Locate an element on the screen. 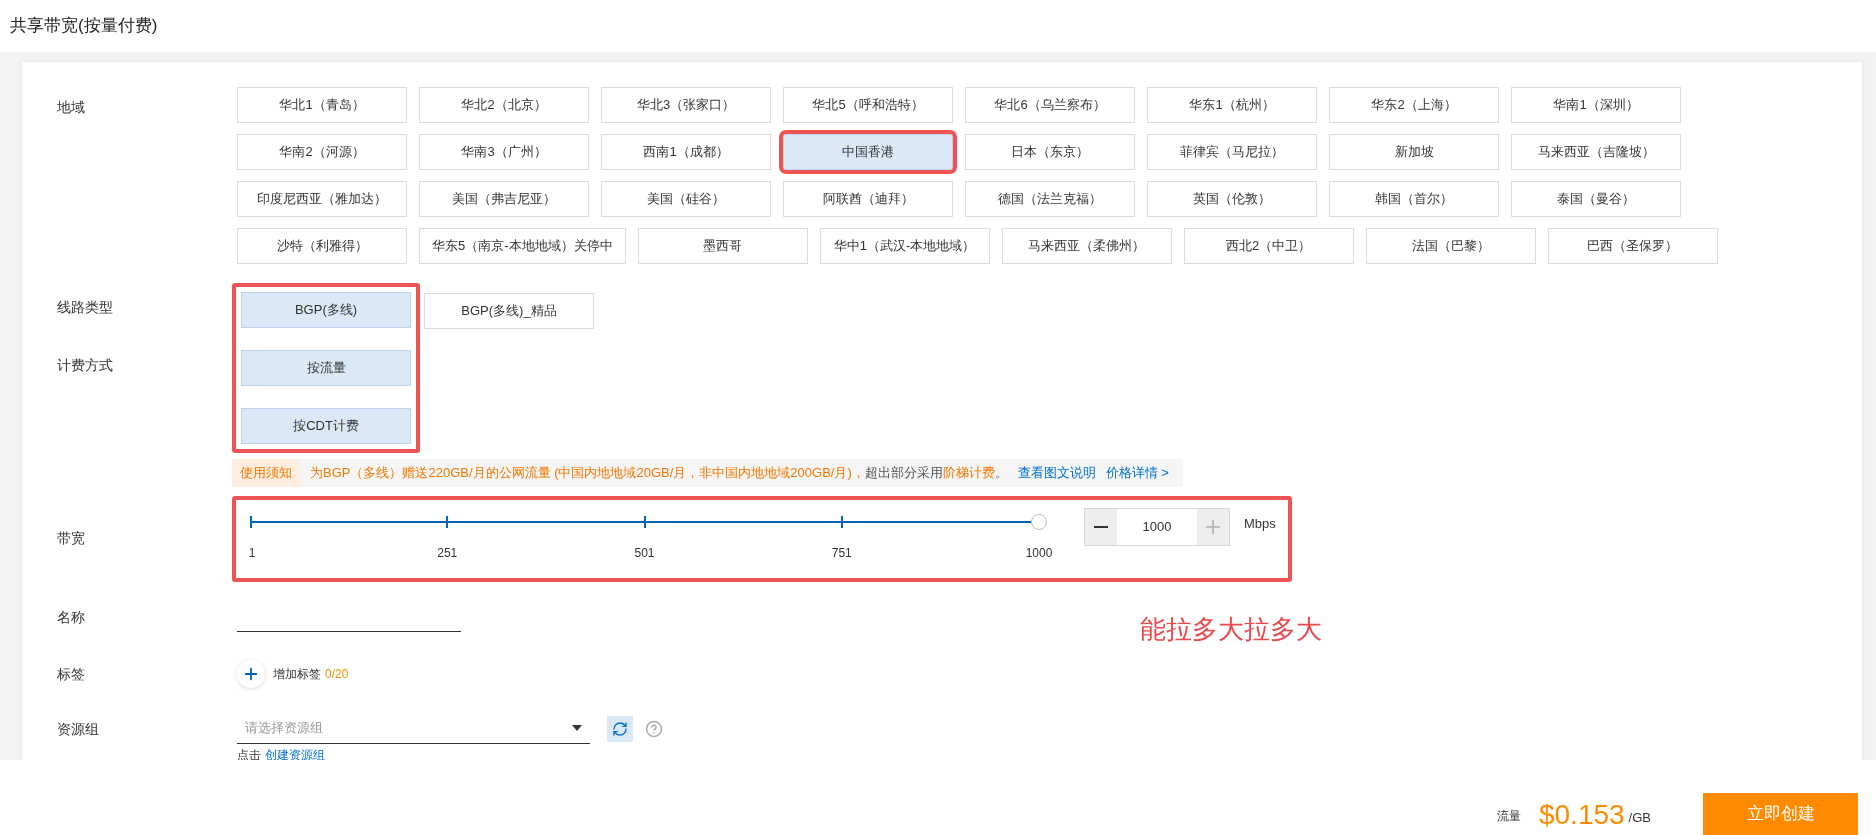  option-button: 西北2（中卫） is located at coordinates (1268, 246).